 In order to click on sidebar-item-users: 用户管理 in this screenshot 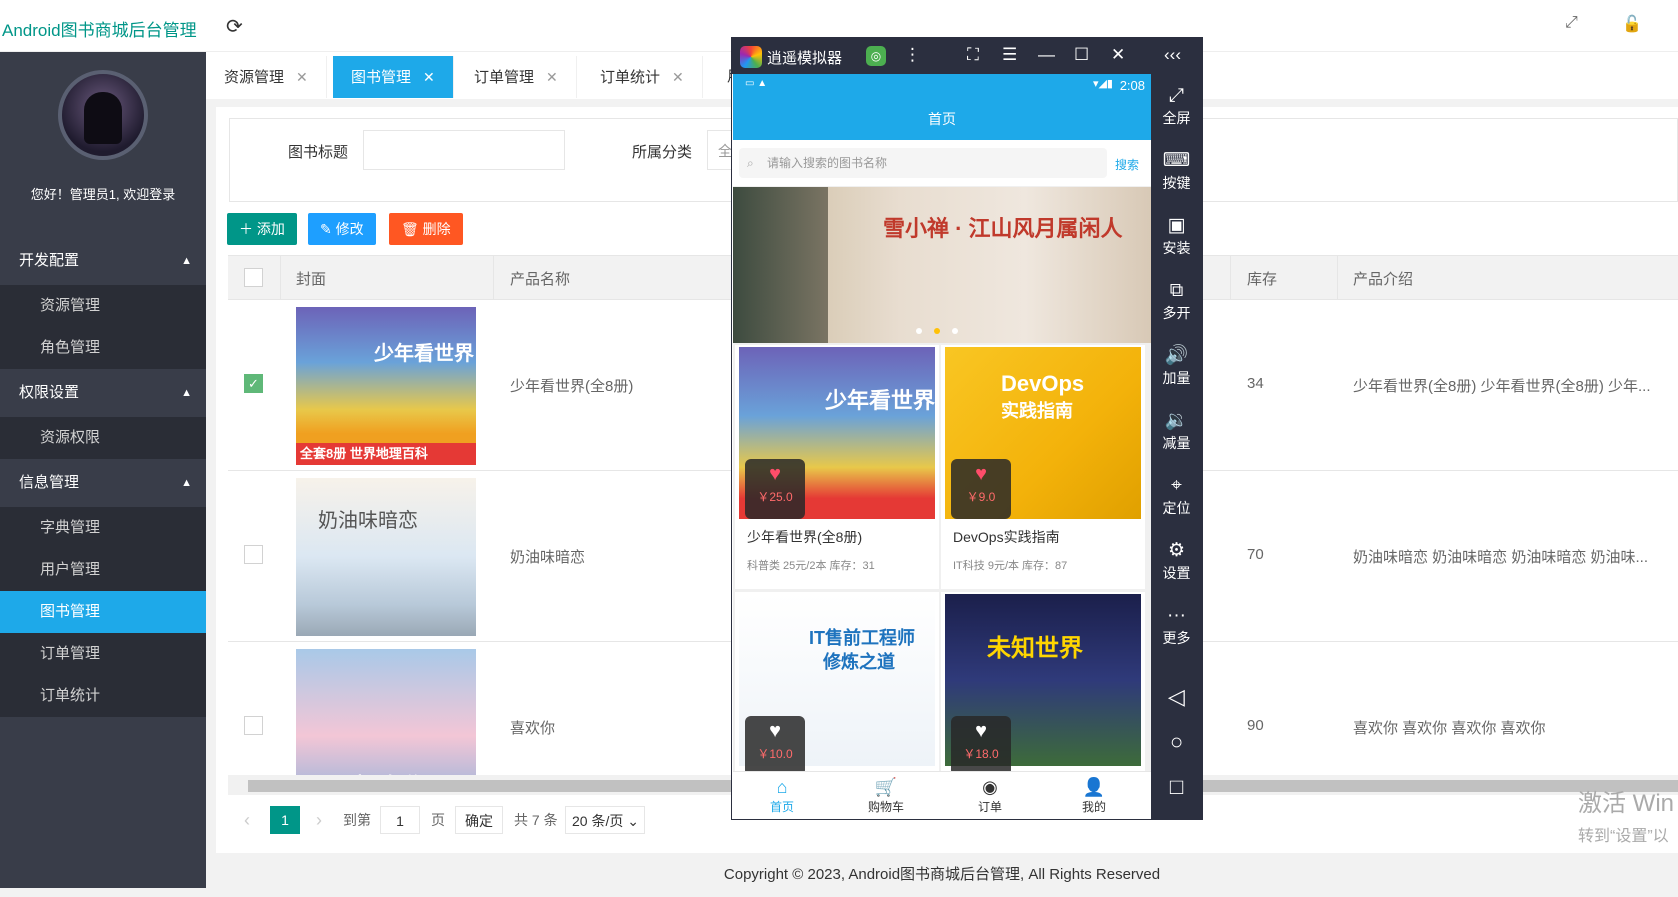, I will do `click(103, 570)`.